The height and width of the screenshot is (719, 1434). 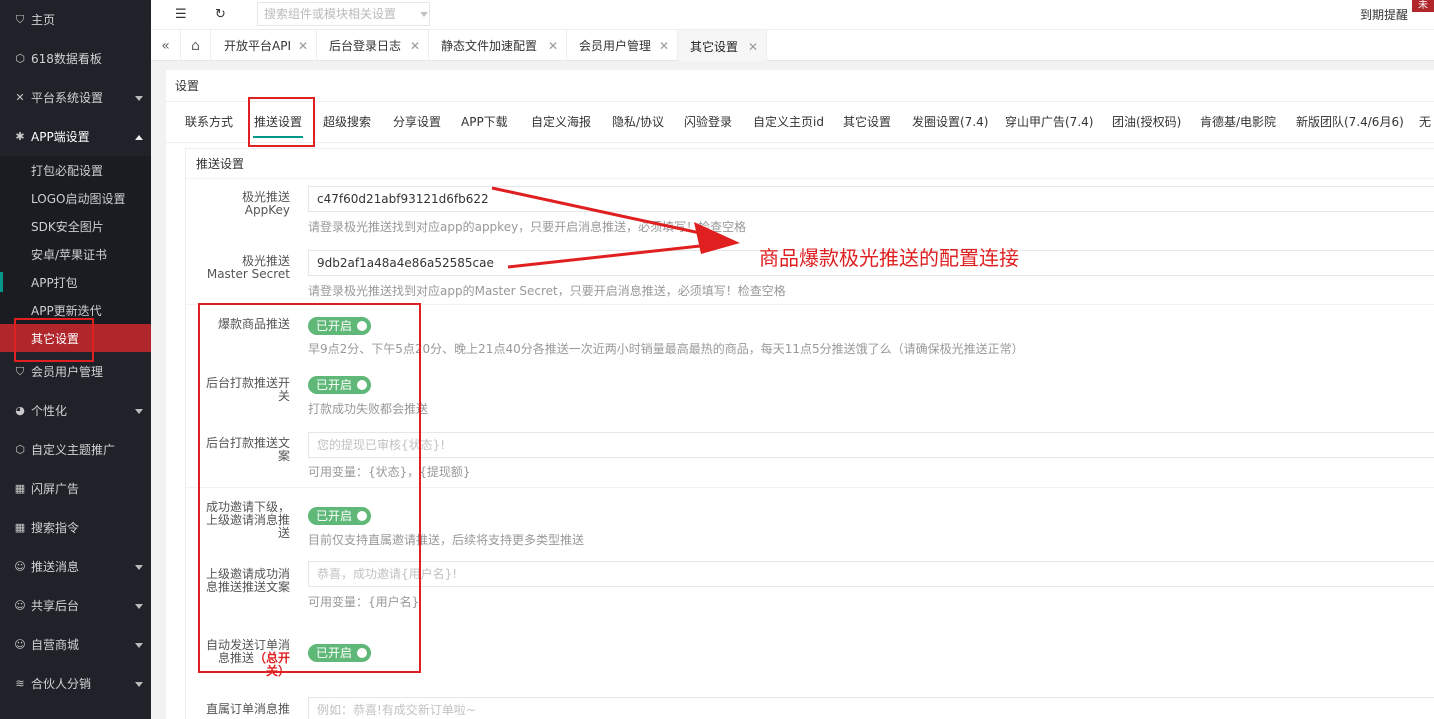 I want to click on sub-item-sdk: SDK安全图片, so click(x=75, y=226).